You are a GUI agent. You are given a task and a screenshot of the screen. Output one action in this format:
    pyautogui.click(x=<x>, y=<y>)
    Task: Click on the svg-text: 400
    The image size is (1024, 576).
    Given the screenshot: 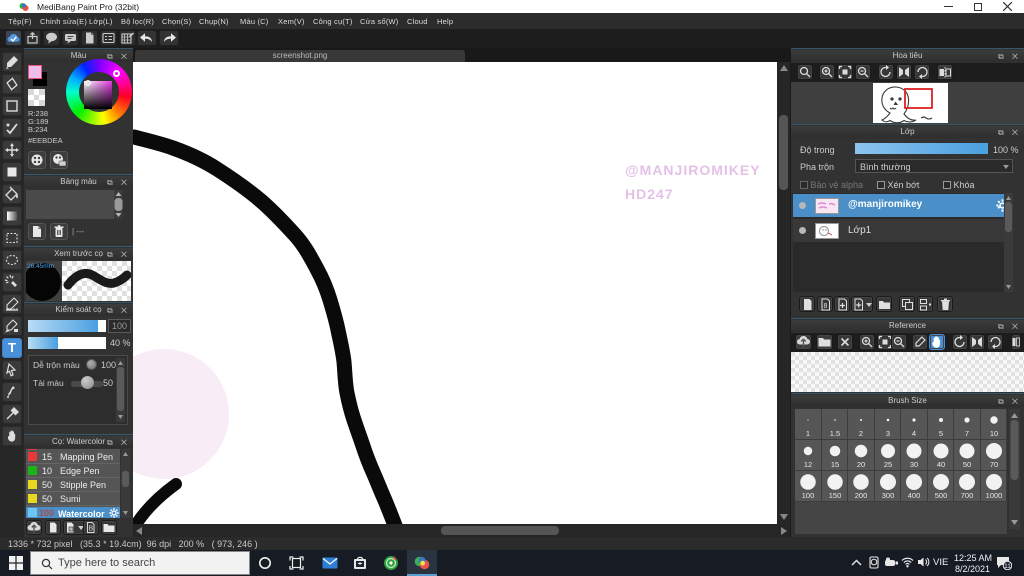 What is the action you would take?
    pyautogui.click(x=914, y=495)
    